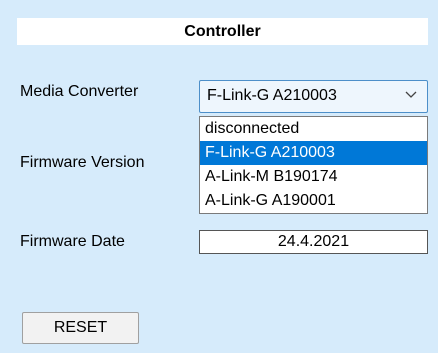 This screenshot has height=353, width=438. I want to click on reset-button: RESET, so click(80, 328).